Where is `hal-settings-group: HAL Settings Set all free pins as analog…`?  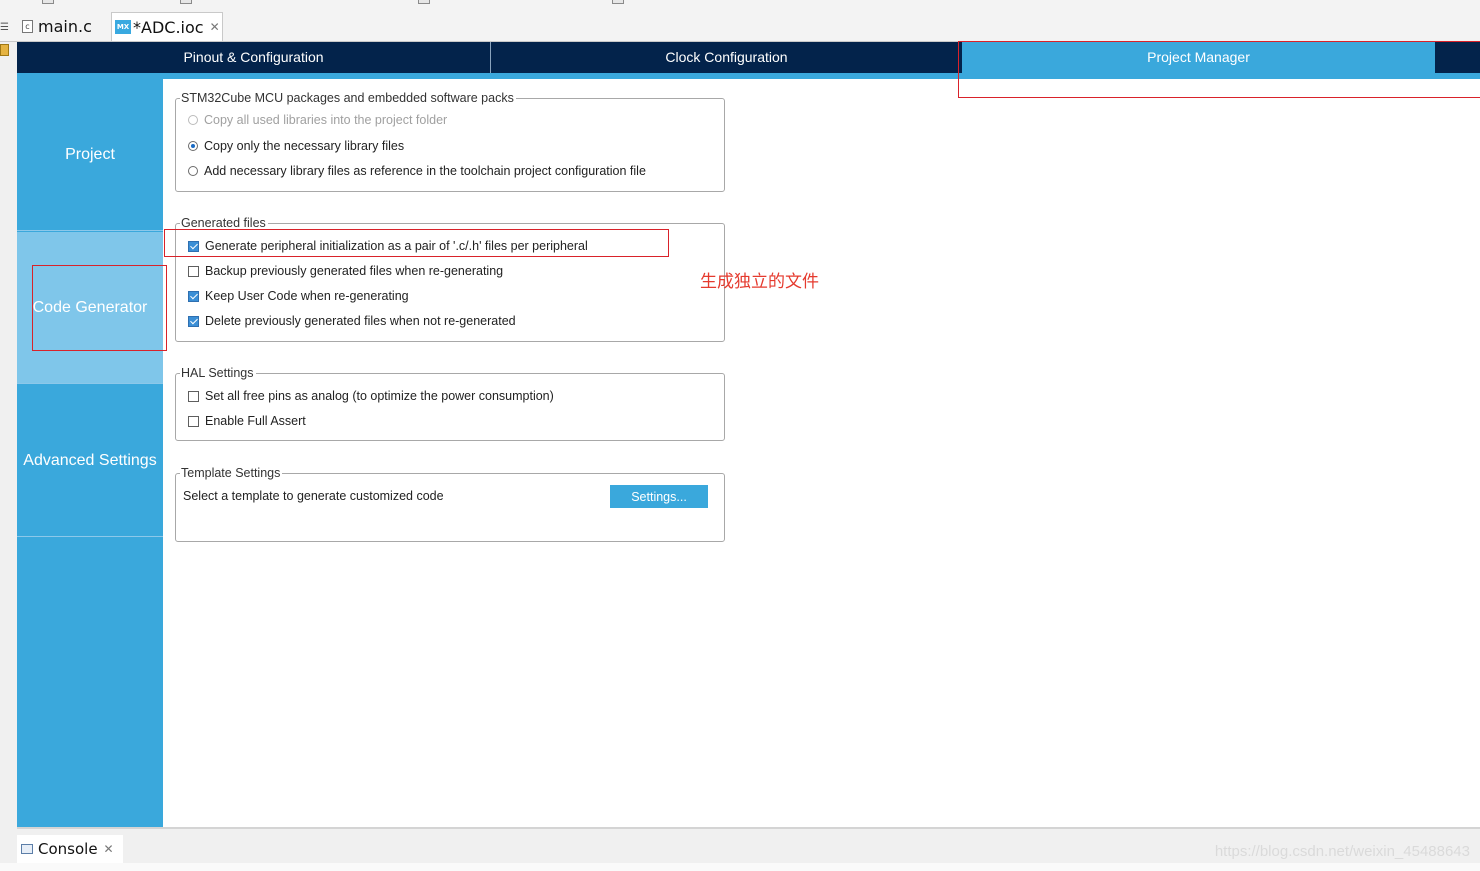 hal-settings-group: HAL Settings Set all free pins as analog… is located at coordinates (450, 403).